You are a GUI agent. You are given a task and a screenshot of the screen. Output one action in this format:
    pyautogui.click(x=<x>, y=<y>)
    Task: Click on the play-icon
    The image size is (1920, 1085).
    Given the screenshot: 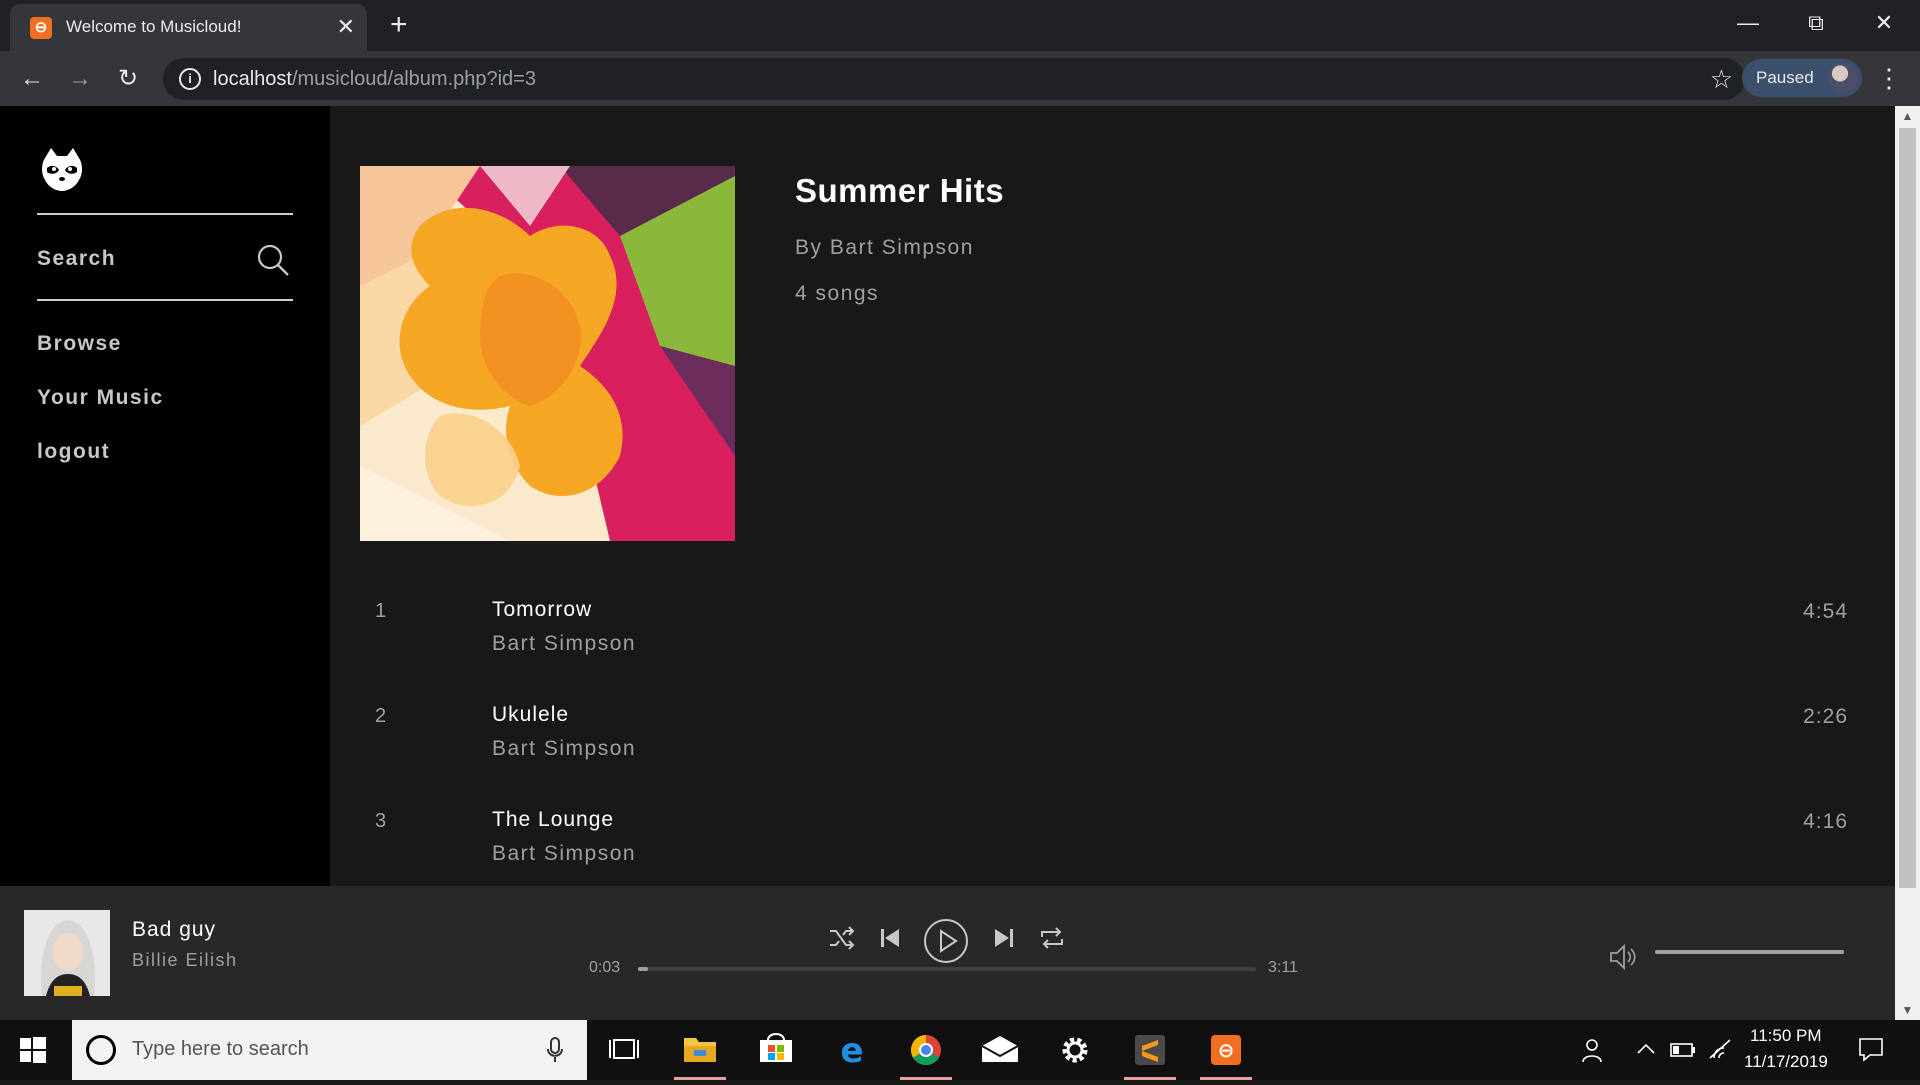 What is the action you would take?
    pyautogui.click(x=946, y=941)
    